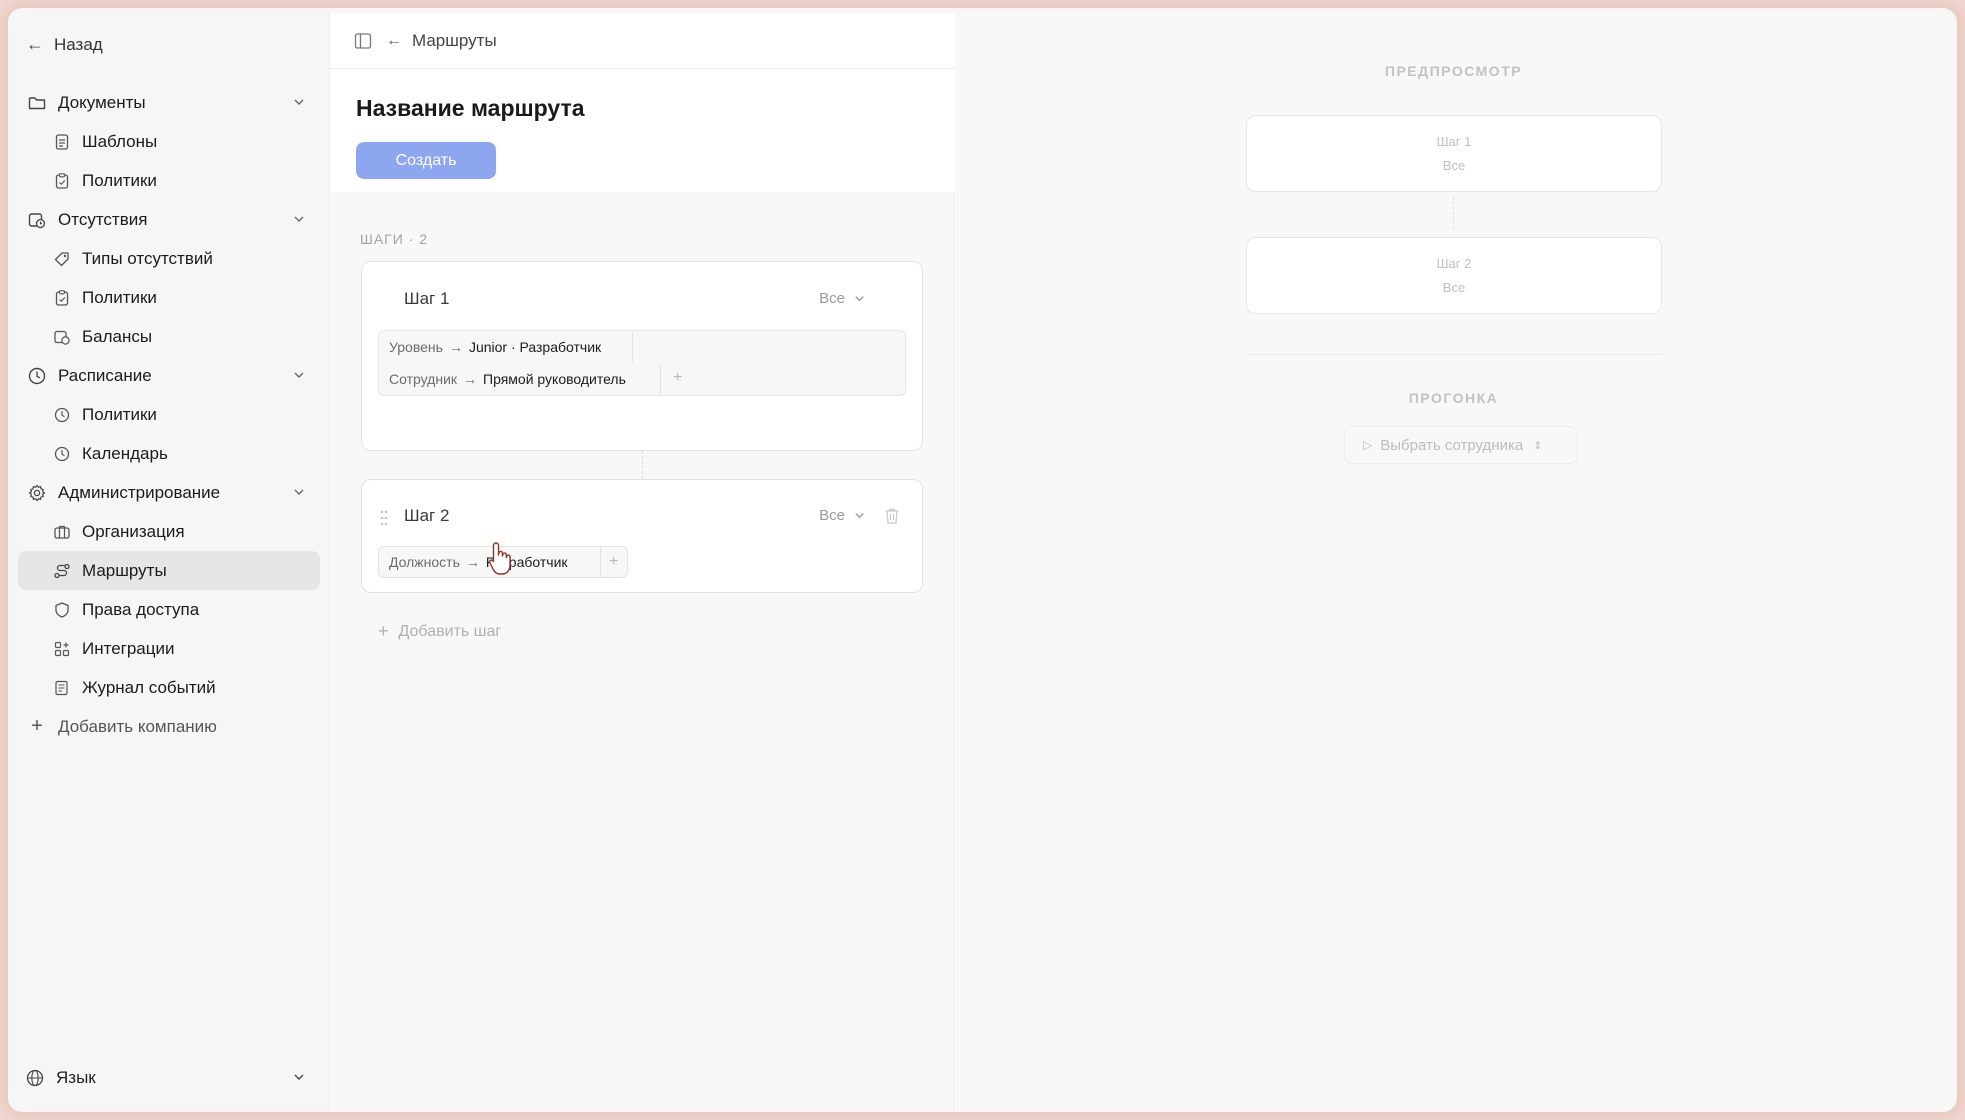 This screenshot has width=1965, height=1120. What do you see at coordinates (416, 347) in the screenshot?
I see `condition-key: Уровень` at bounding box center [416, 347].